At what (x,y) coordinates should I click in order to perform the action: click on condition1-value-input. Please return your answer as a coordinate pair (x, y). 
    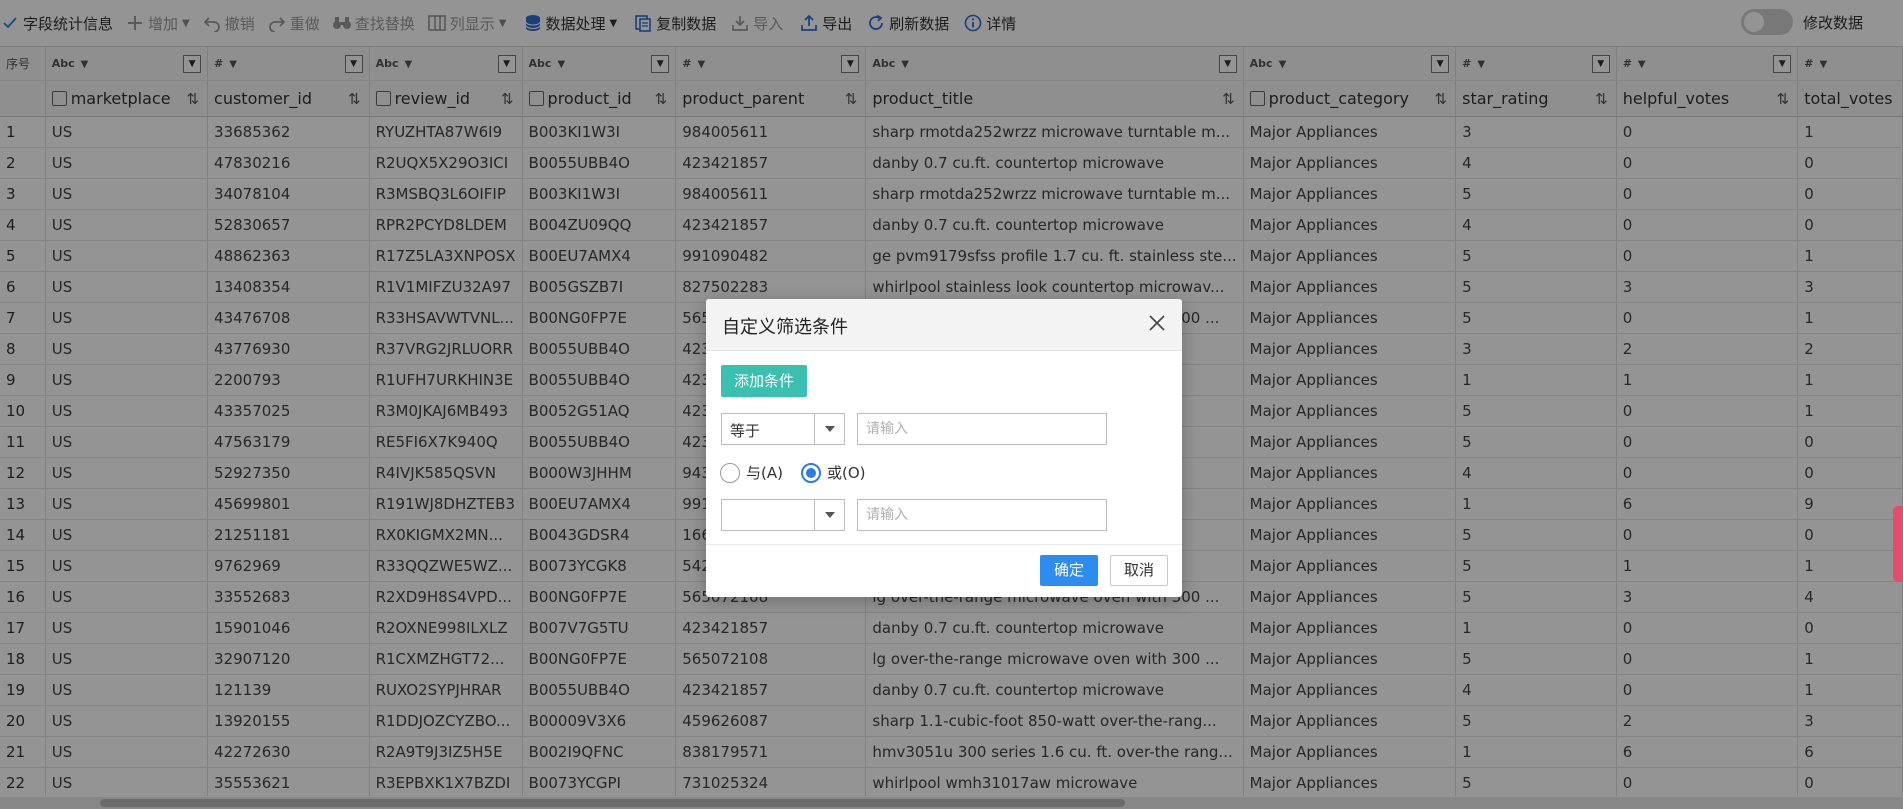
    Looking at the image, I should click on (982, 429).